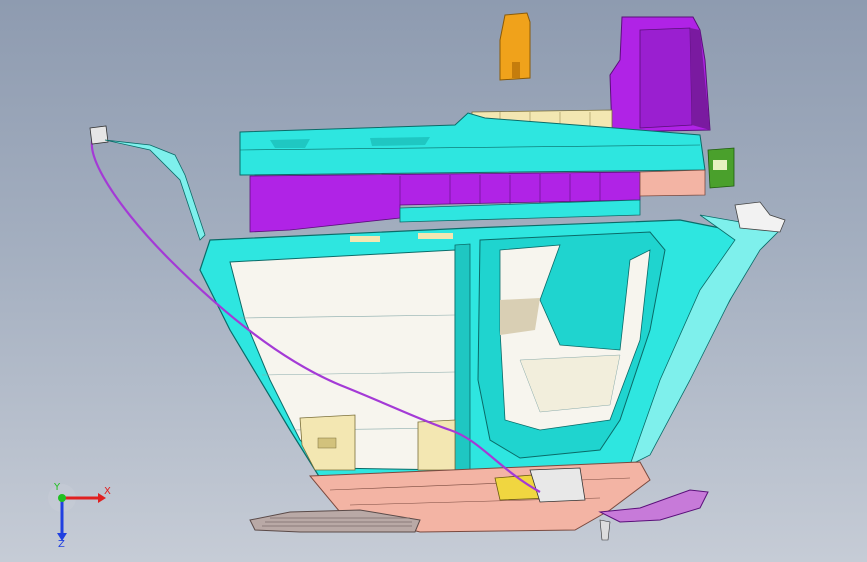  What do you see at coordinates (672, 183) in the screenshot?
I see `salmon-block` at bounding box center [672, 183].